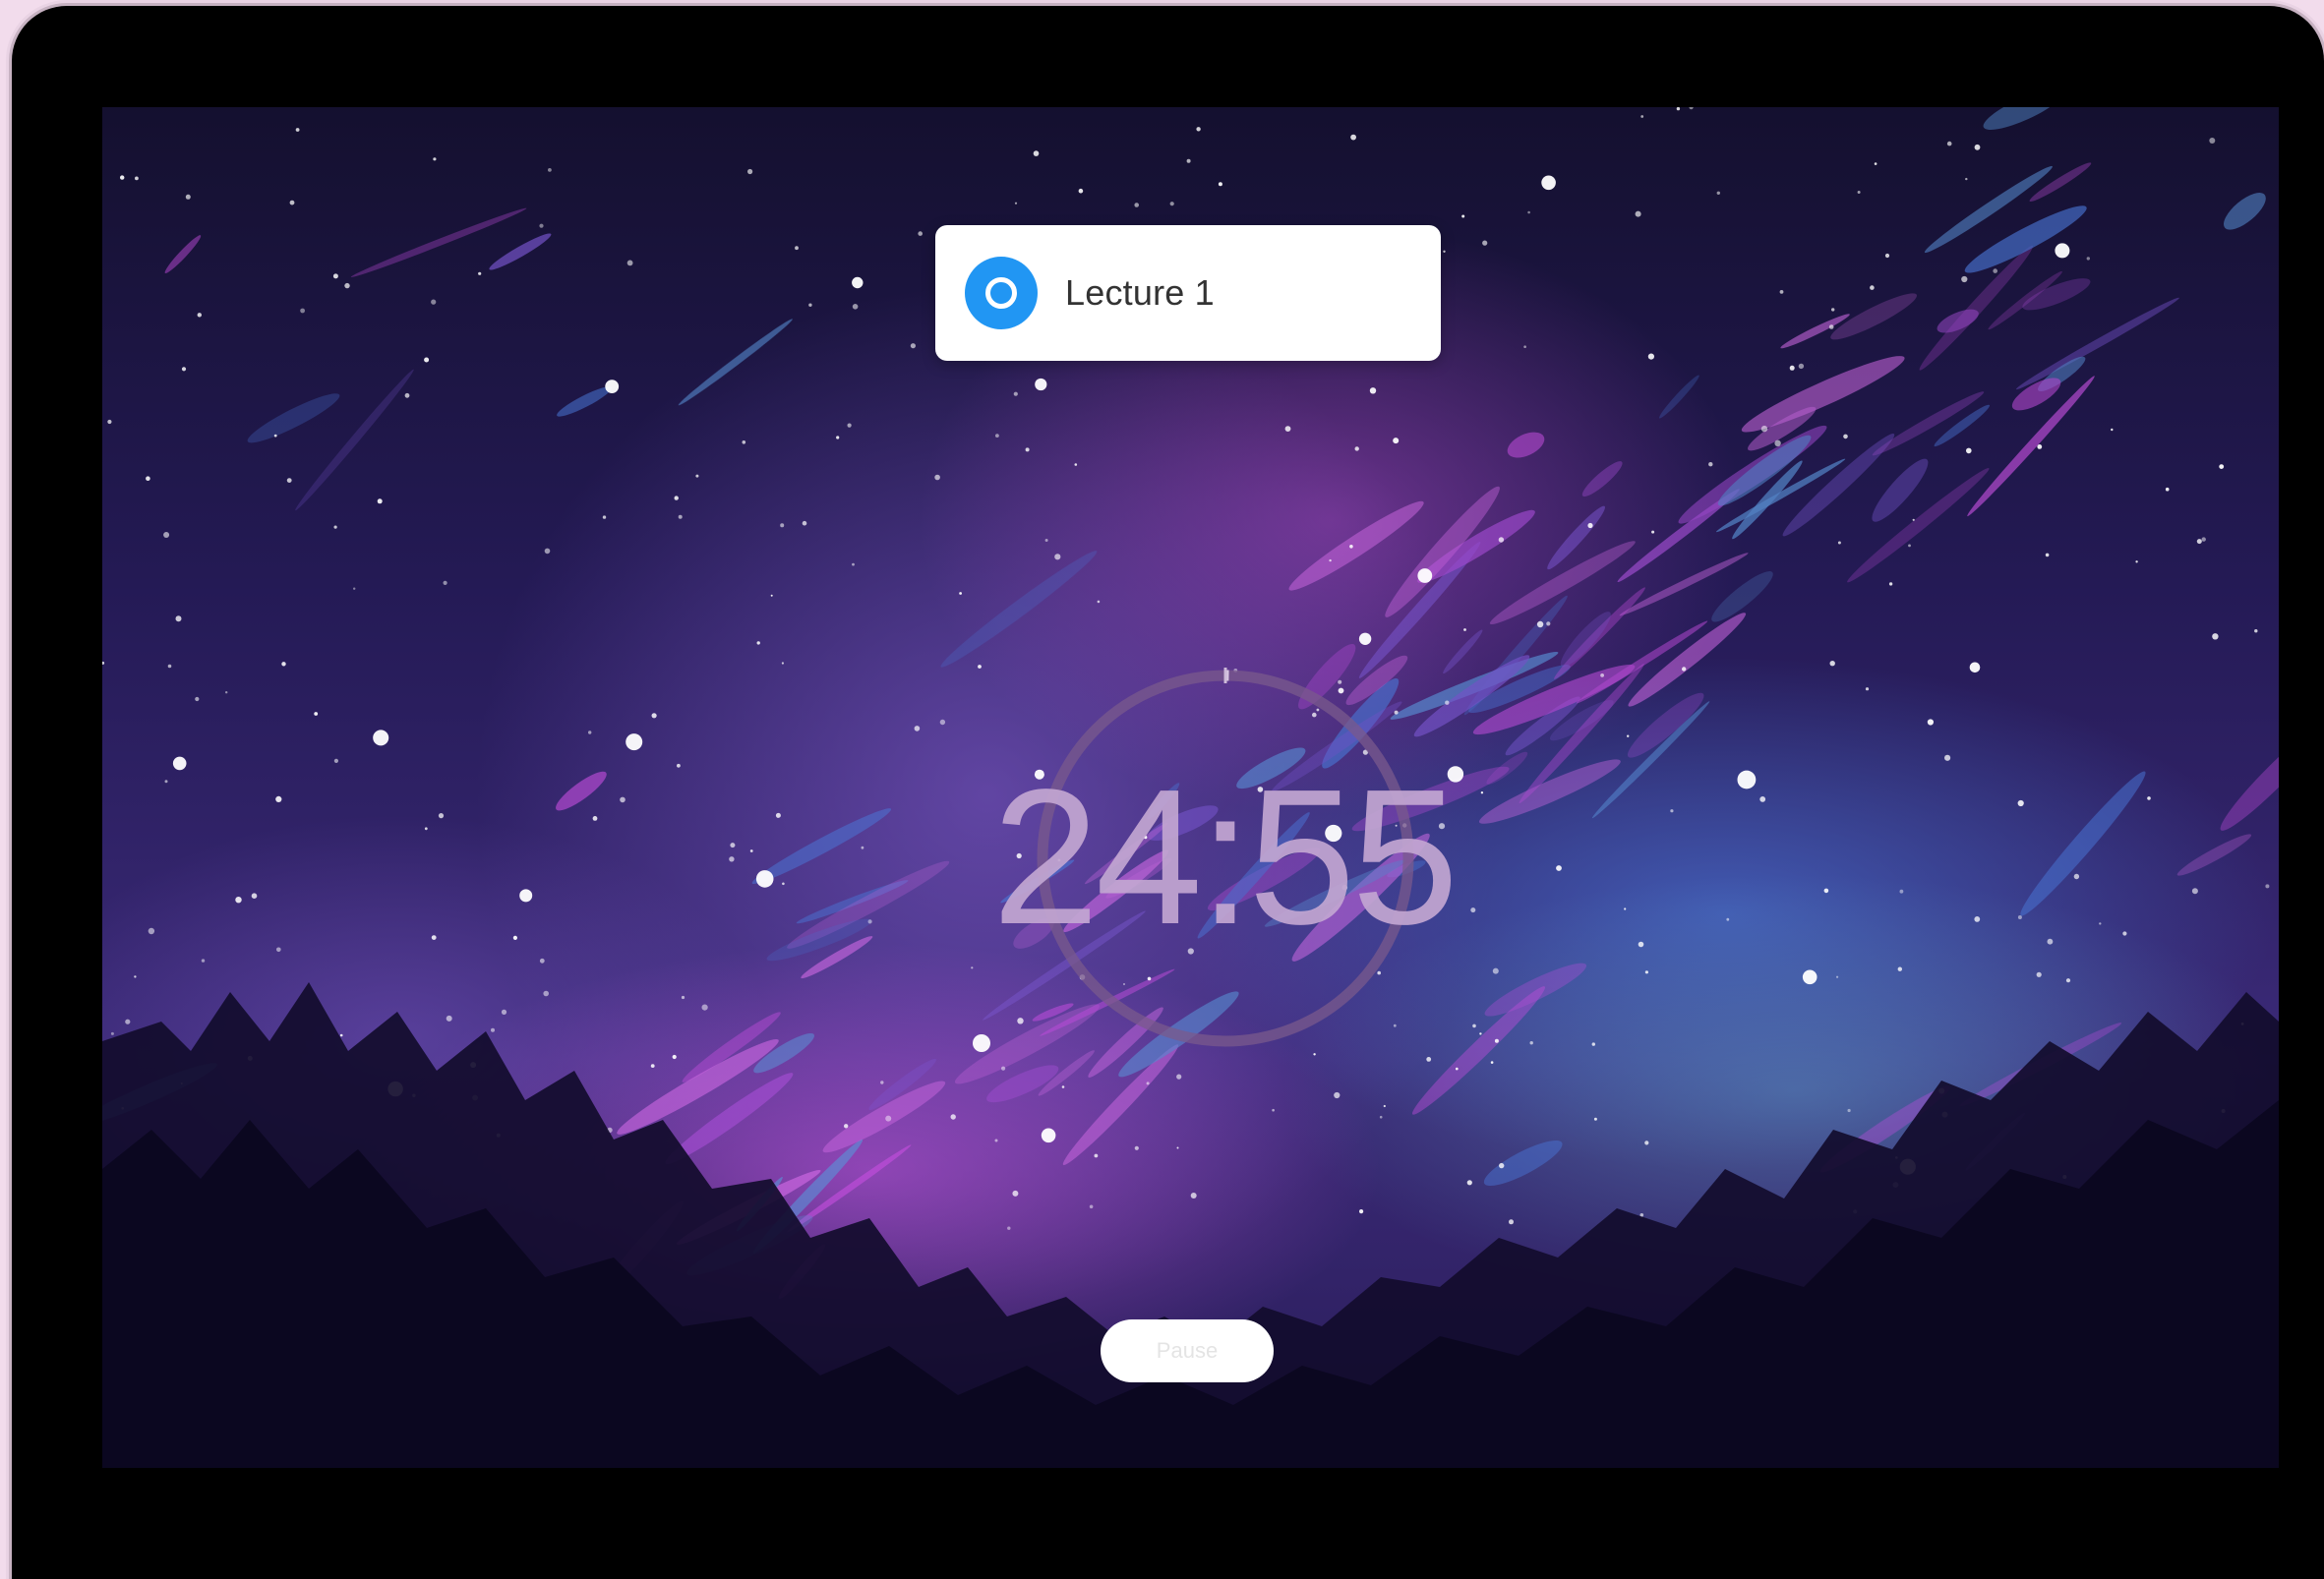 The width and height of the screenshot is (2324, 1579). Describe the element at coordinates (1001, 293) in the screenshot. I see `circle-check-icon` at that location.